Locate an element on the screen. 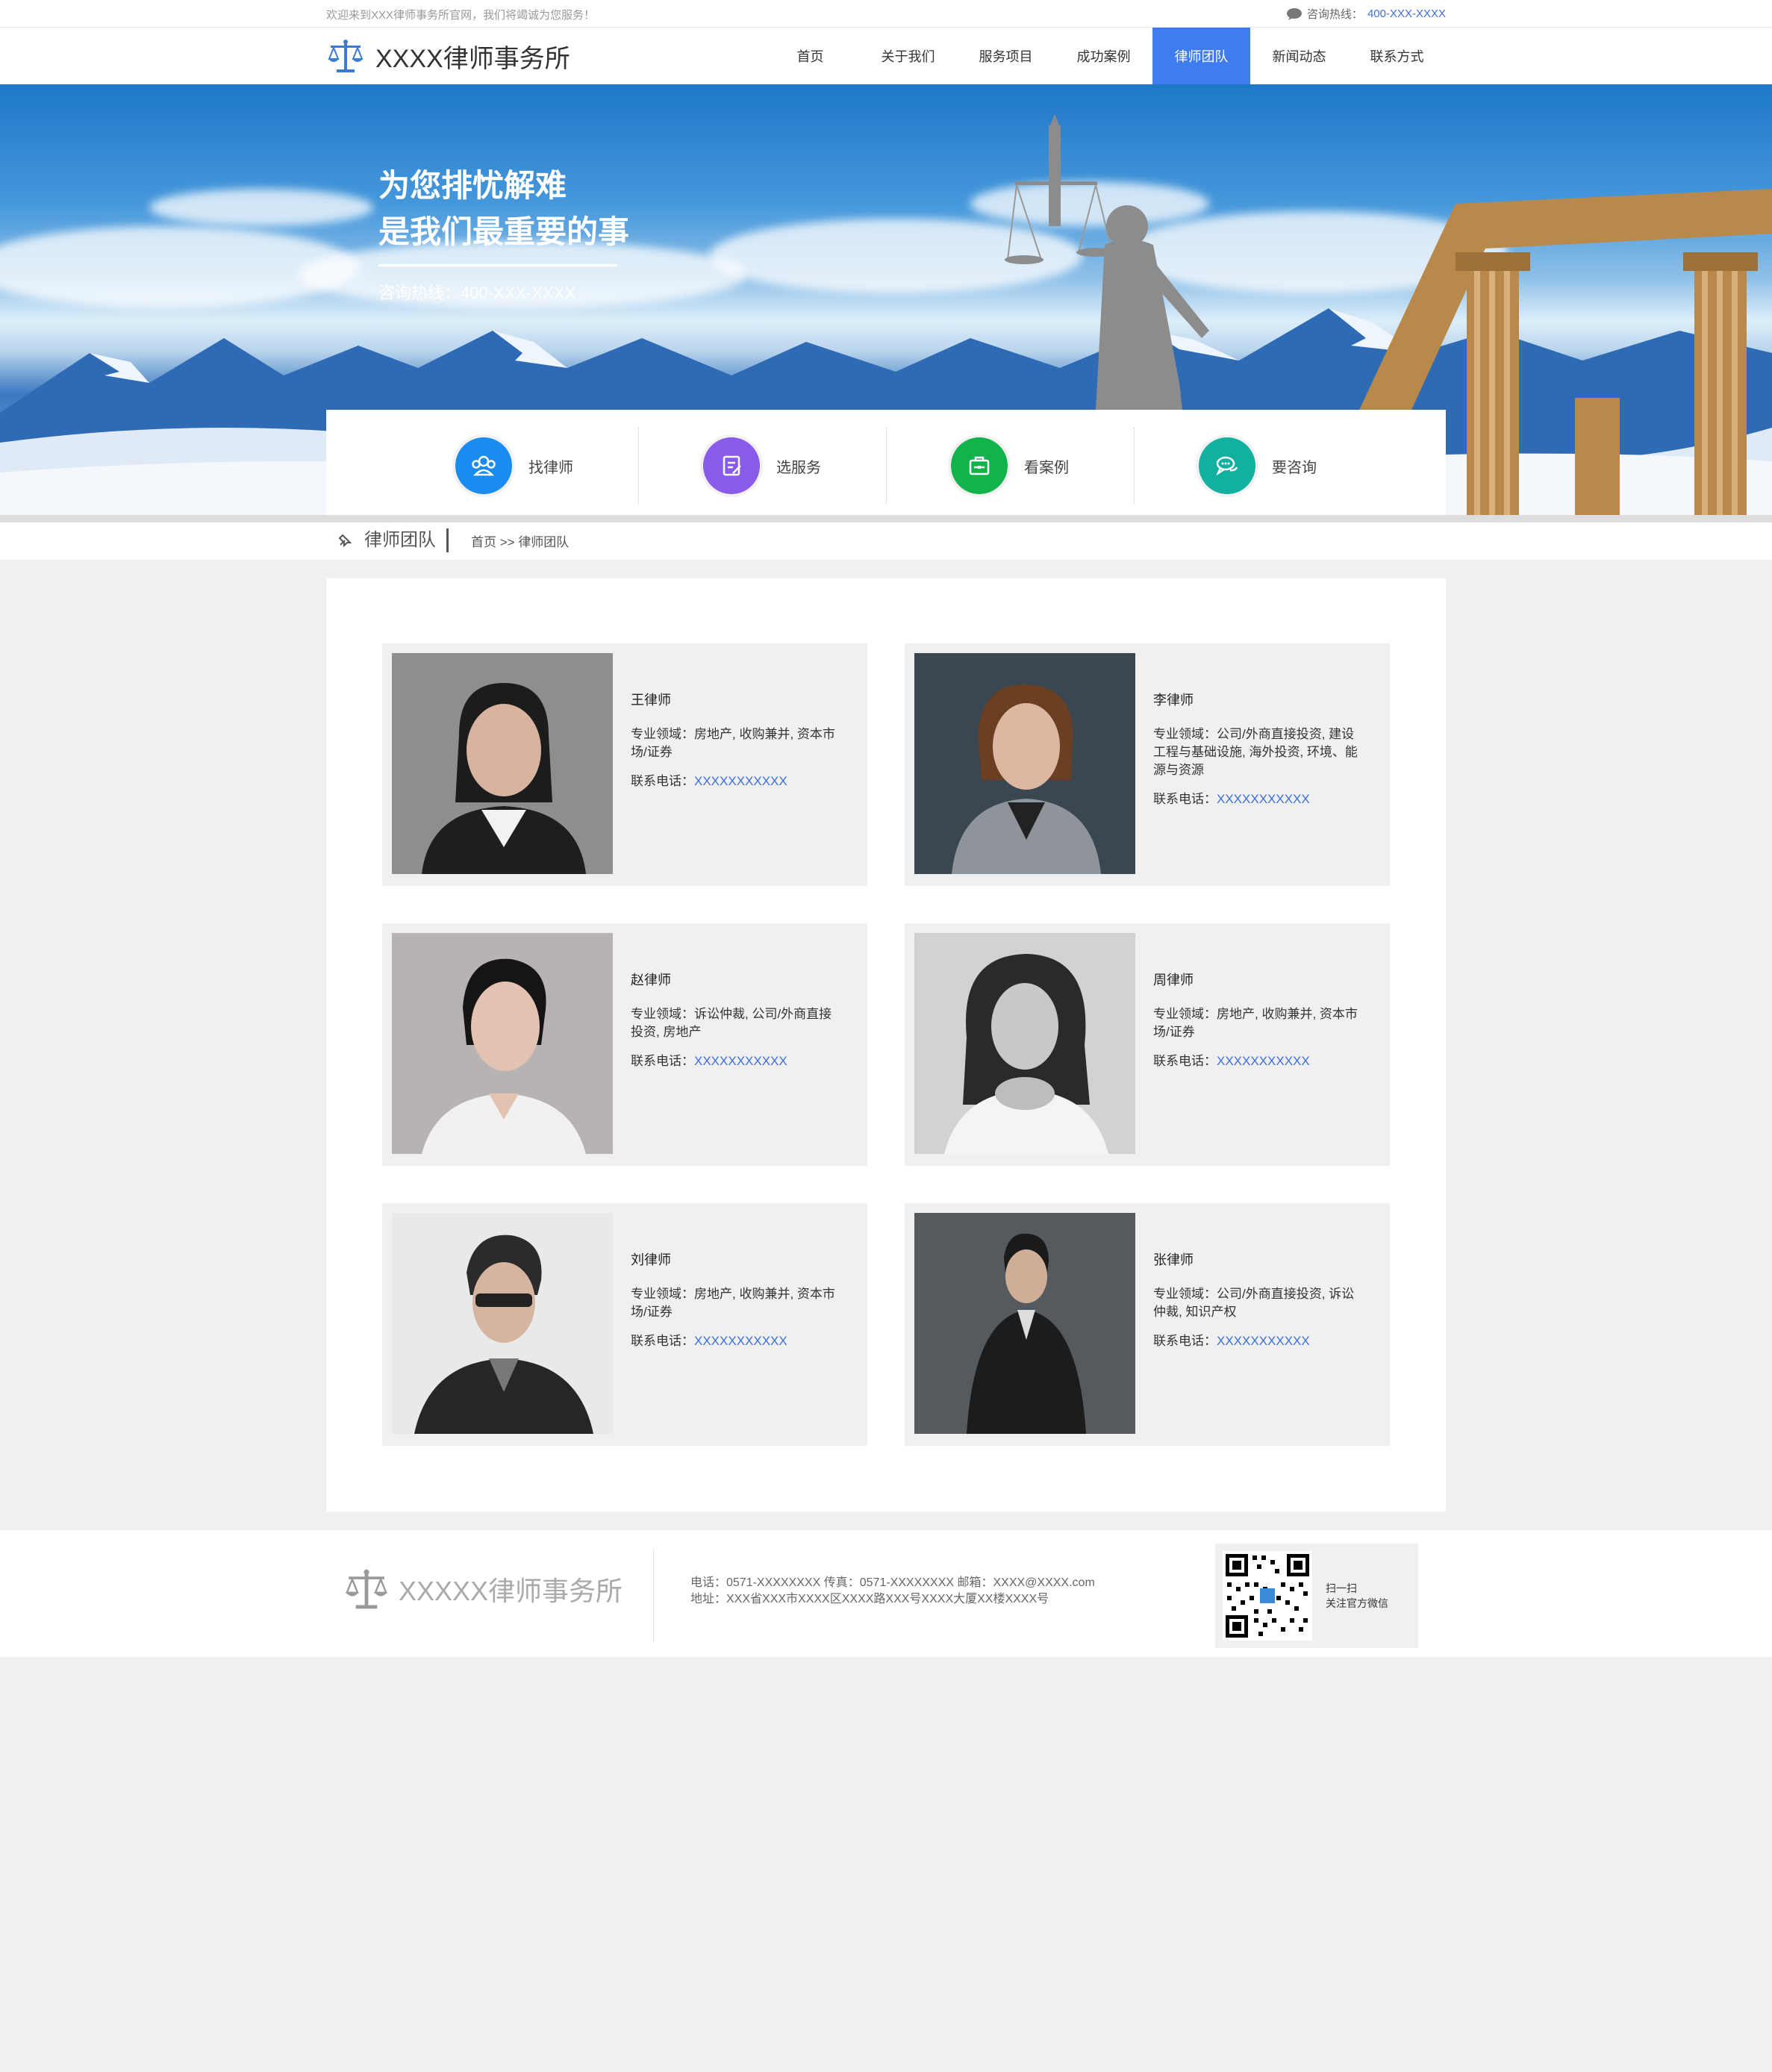 The image size is (1772, 2072). quick-label: 选服务 is located at coordinates (798, 467).